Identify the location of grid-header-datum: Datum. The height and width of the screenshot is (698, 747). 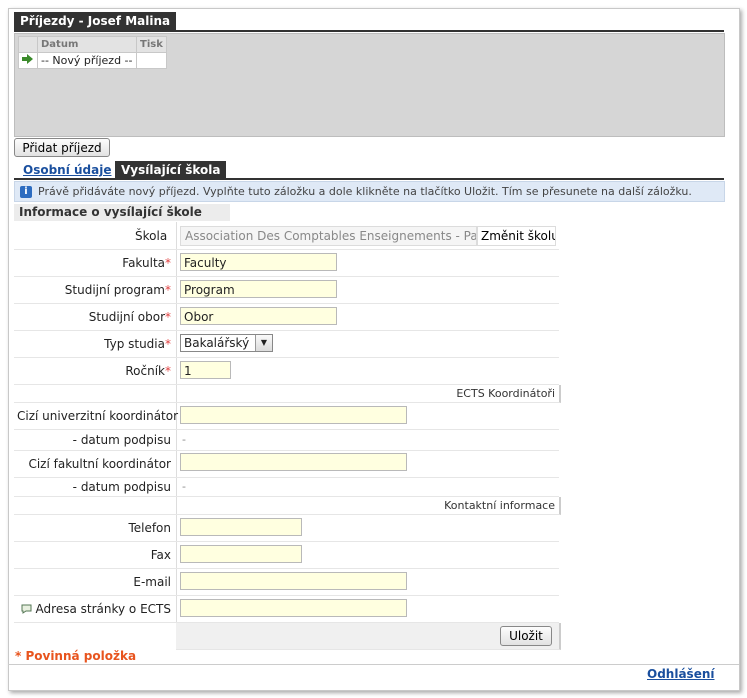
(87, 44).